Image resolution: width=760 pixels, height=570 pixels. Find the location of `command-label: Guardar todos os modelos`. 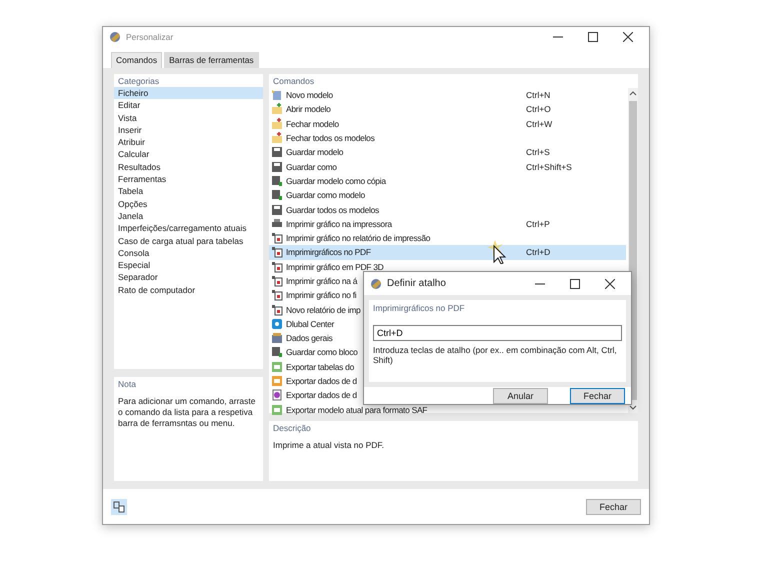

command-label: Guardar todos os modelos is located at coordinates (332, 209).